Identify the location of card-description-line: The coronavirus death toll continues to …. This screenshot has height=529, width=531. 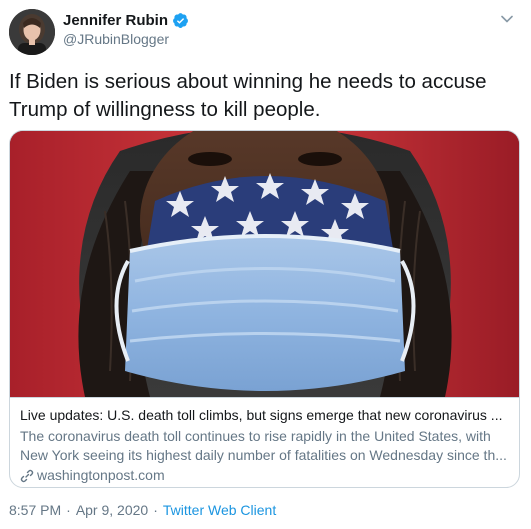
(255, 436).